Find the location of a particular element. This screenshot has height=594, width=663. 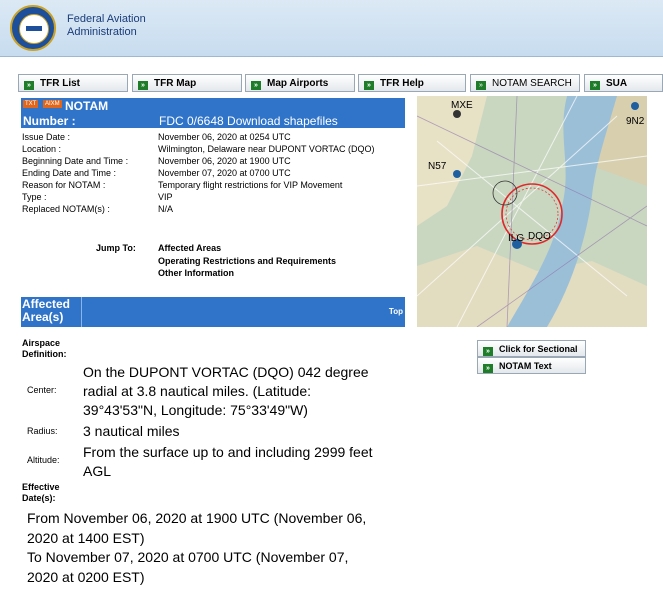

agency-line-1: Federal Aviation is located at coordinates (106, 19).